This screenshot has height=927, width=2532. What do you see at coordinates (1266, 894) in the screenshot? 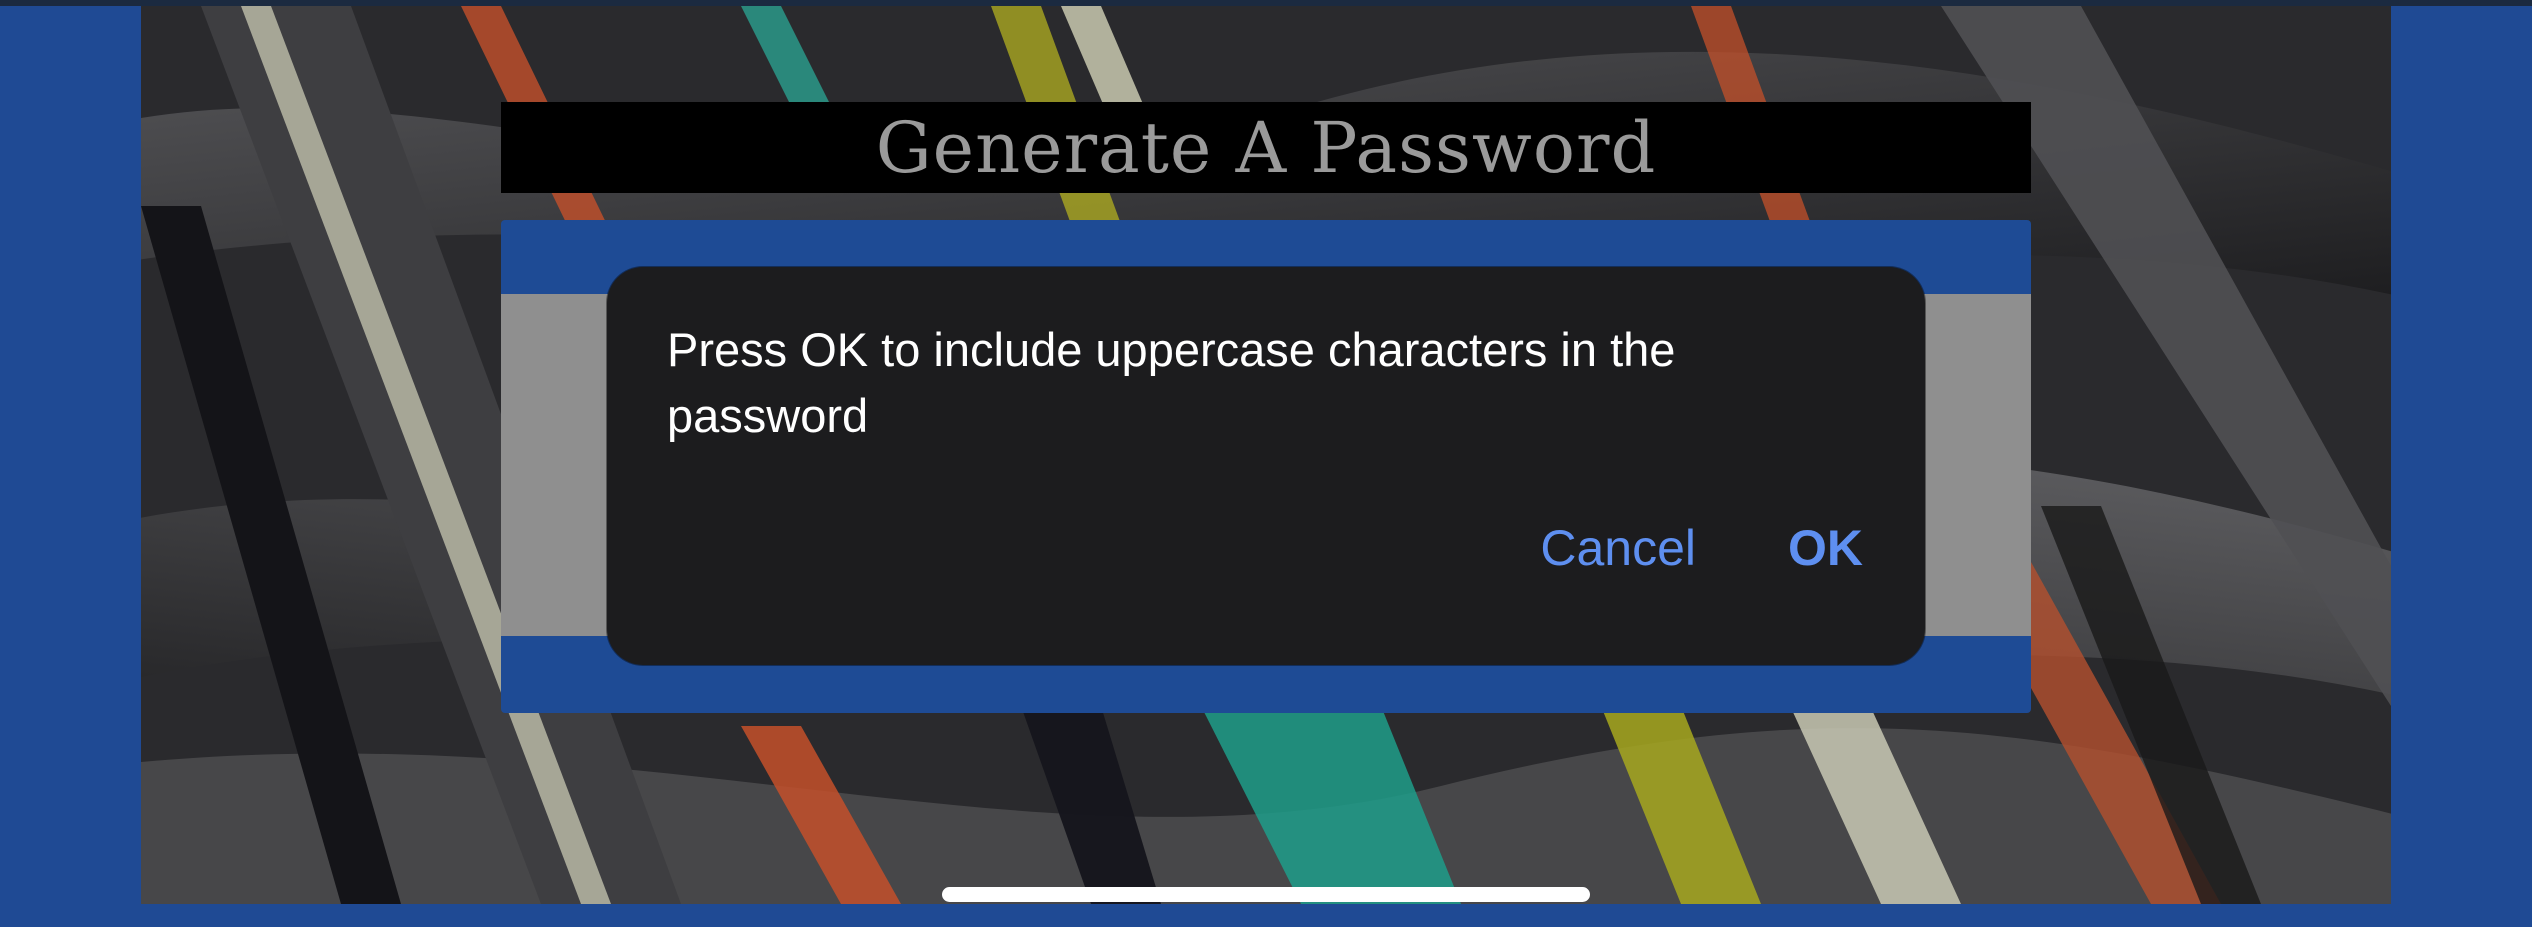
I see `home-indicator-icon` at bounding box center [1266, 894].